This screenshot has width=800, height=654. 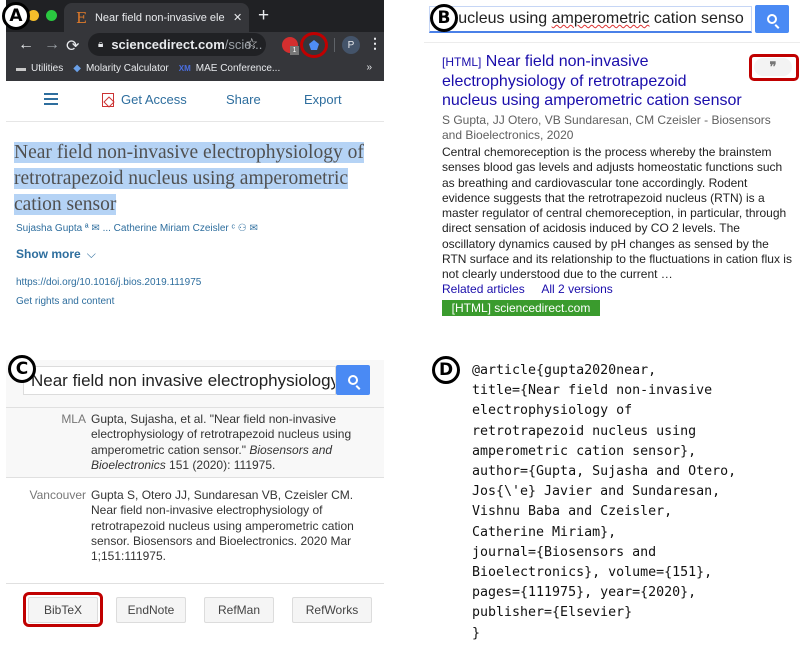 I want to click on show-more-label: Show more, so click(x=48, y=254).